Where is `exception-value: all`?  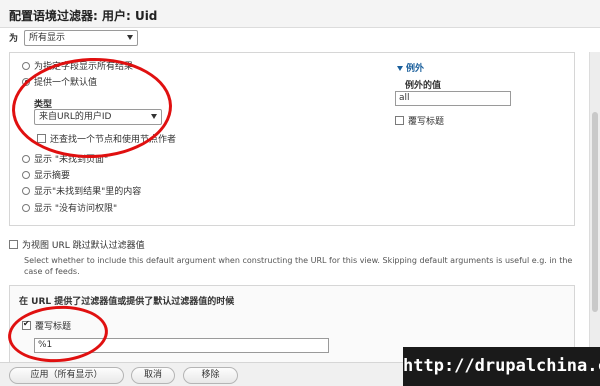
exception-value: all is located at coordinates (404, 98).